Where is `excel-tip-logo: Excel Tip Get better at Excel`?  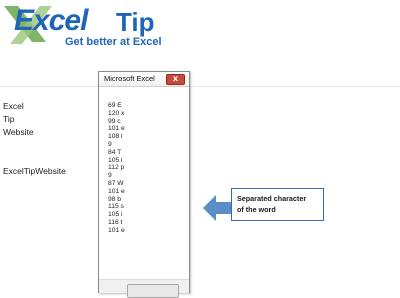
excel-tip-logo: Excel Tip Get better at Excel is located at coordinates (87, 27).